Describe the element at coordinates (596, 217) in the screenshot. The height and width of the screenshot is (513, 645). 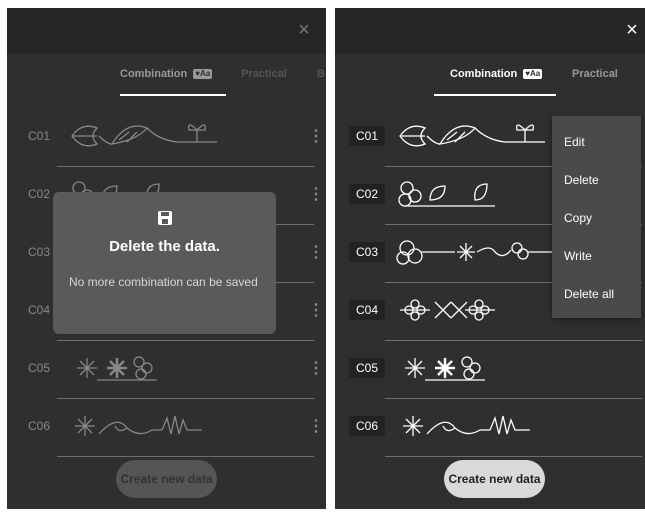
I see `context-menu: Edit Delete Copy Write Delete all` at that location.